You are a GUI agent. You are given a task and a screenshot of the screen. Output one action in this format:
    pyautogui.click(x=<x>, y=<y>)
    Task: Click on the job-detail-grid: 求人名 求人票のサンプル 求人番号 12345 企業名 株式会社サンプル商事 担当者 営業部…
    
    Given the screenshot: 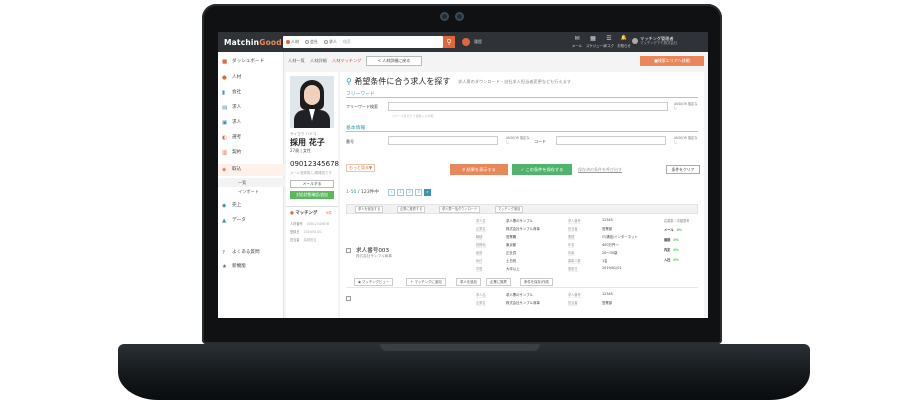 What is the action you would take?
    pyautogui.click(x=568, y=246)
    